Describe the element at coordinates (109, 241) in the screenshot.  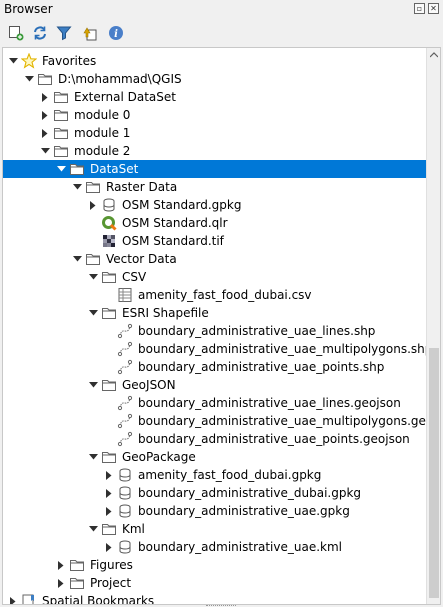
I see `raster-icon` at that location.